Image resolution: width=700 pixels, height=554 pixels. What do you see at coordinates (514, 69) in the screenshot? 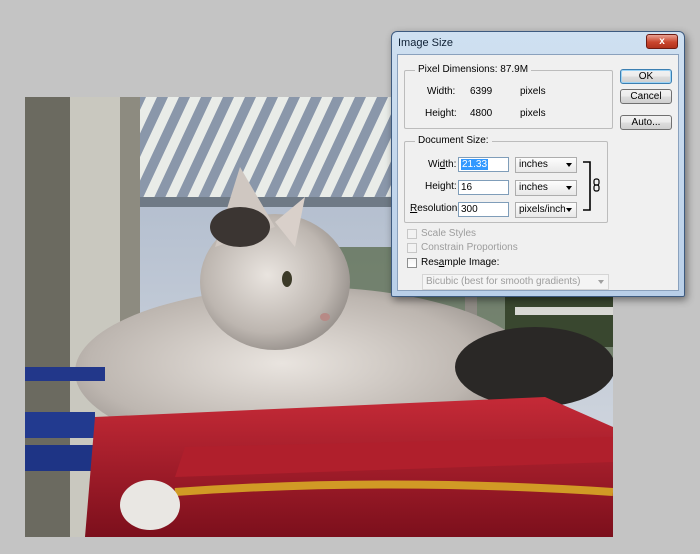
I see `pixel-dimensions-size: 87.9M` at bounding box center [514, 69].